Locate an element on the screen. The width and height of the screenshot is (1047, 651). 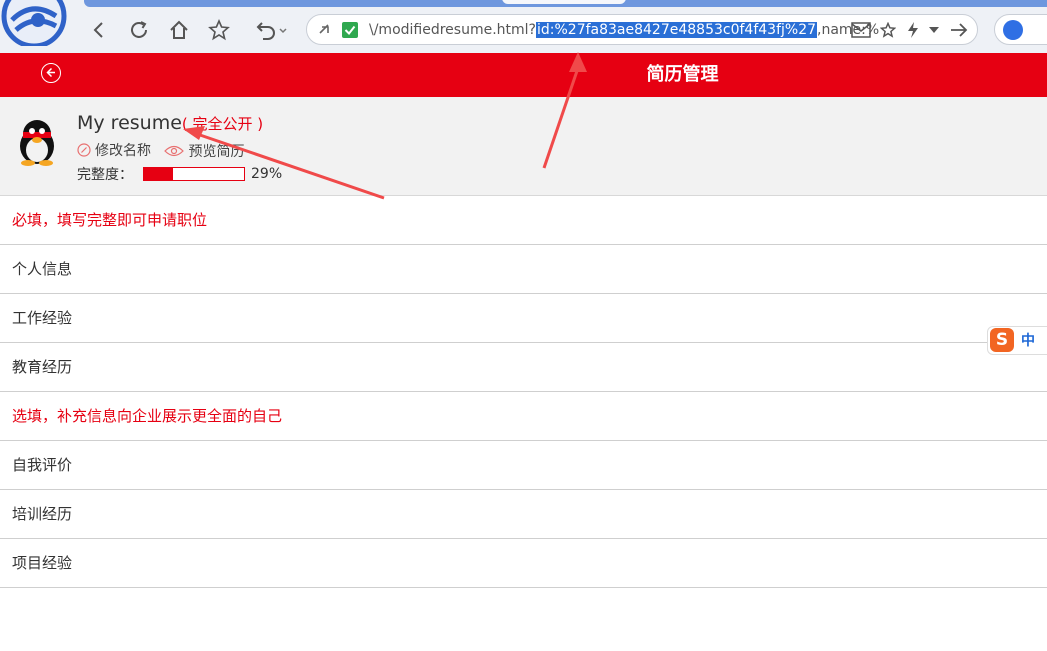
resume-actions: 修改名称 预览简历 is located at coordinates (165, 150).